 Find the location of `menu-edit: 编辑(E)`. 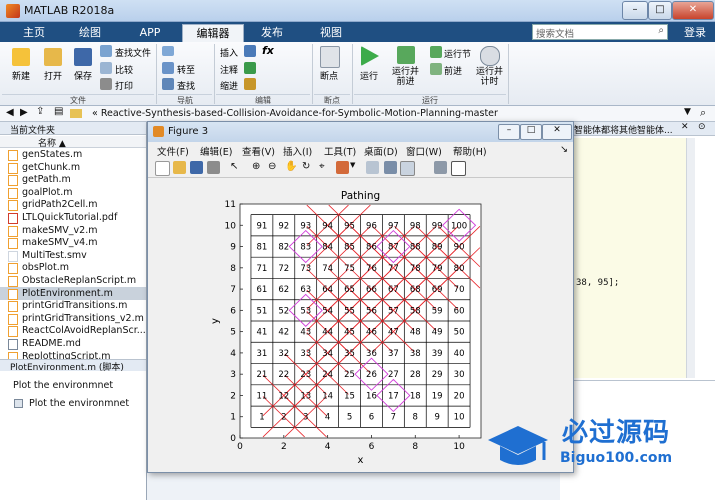

menu-edit: 编辑(E) is located at coordinates (216, 151).